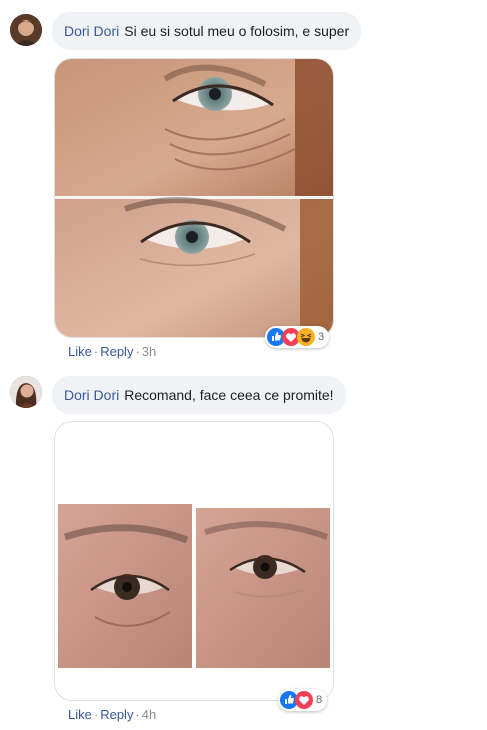  Describe the element at coordinates (306, 337) in the screenshot. I see `haha-icon` at that location.